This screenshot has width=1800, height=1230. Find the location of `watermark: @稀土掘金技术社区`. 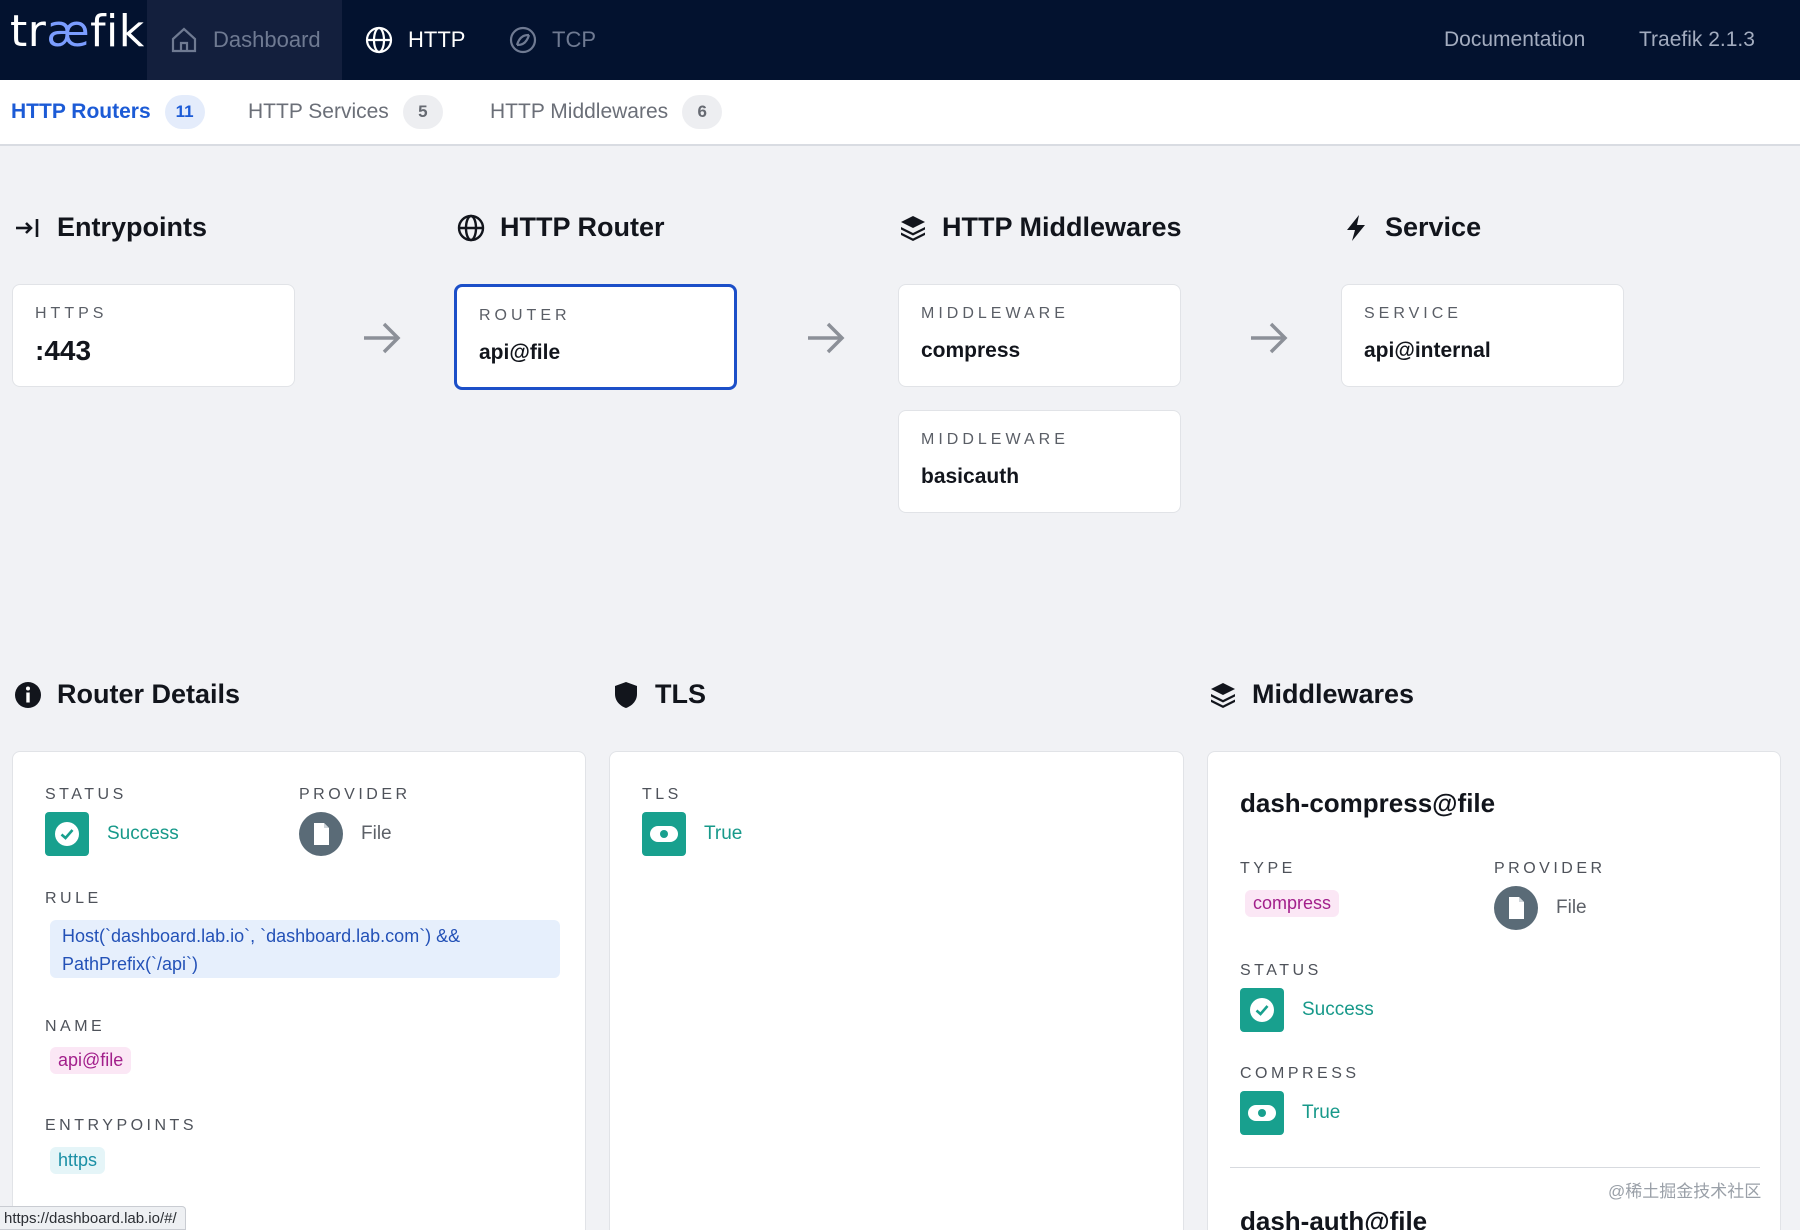

watermark: @稀土掘金技术社区 is located at coordinates (1685, 1191).